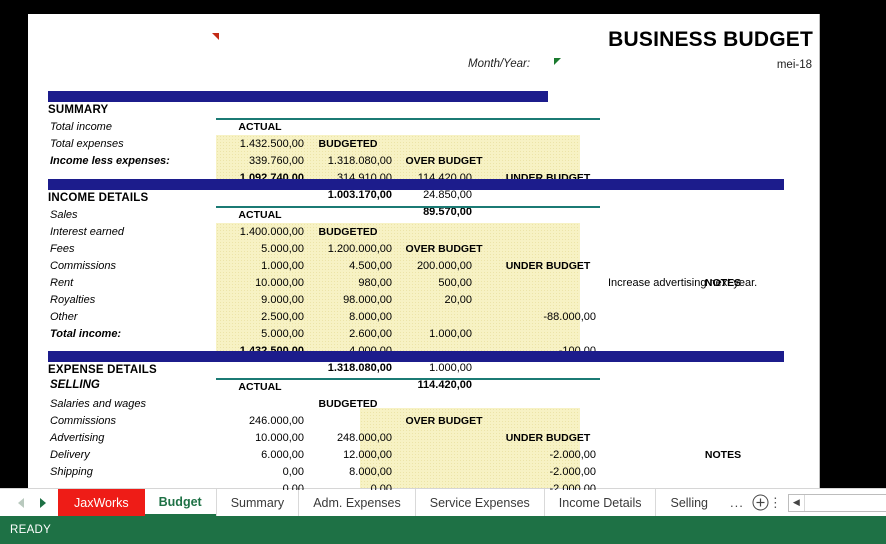  What do you see at coordinates (81, 127) in the screenshot?
I see `row-label: Total income` at bounding box center [81, 127].